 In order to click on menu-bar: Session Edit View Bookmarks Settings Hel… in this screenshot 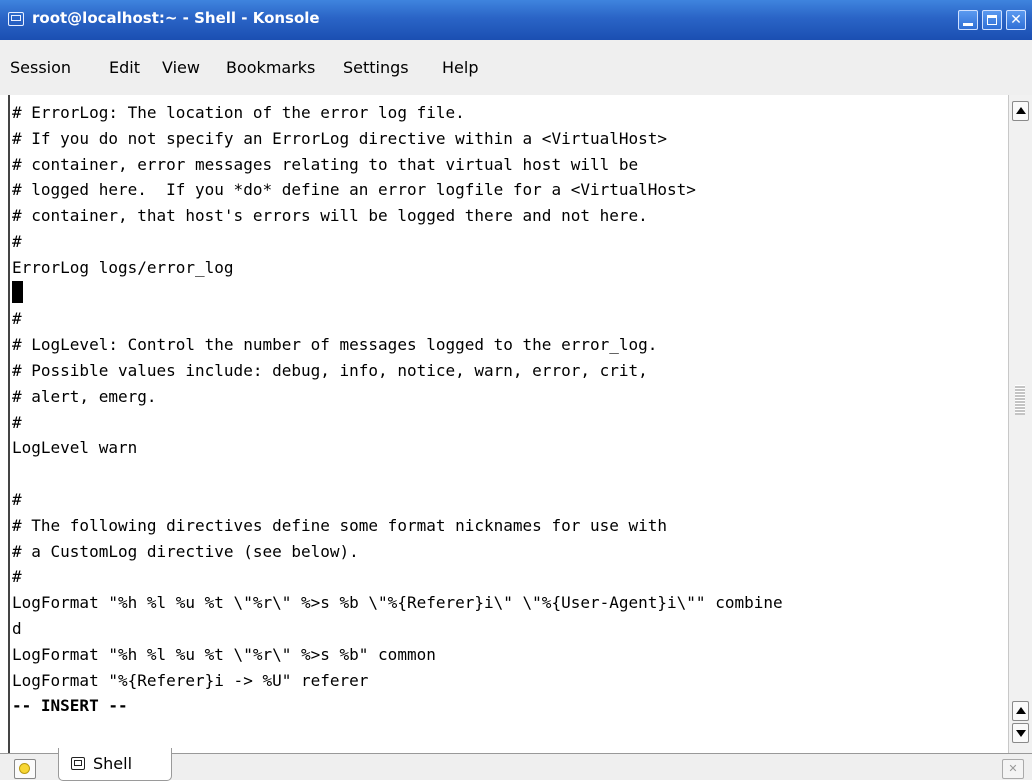, I will do `click(516, 67)`.